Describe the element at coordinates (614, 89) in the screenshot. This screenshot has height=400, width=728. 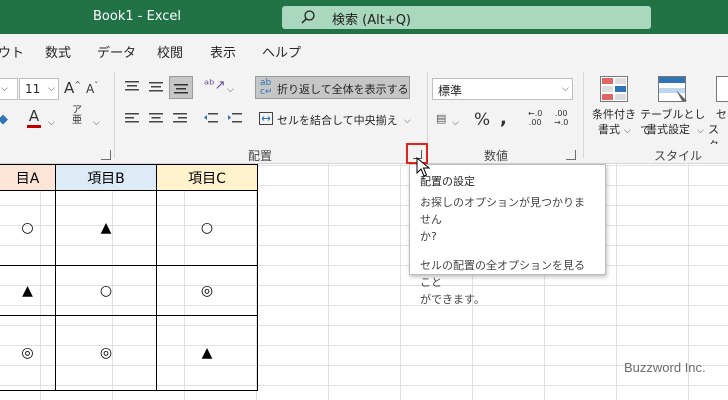
I see `conditional-formatting-icon` at that location.